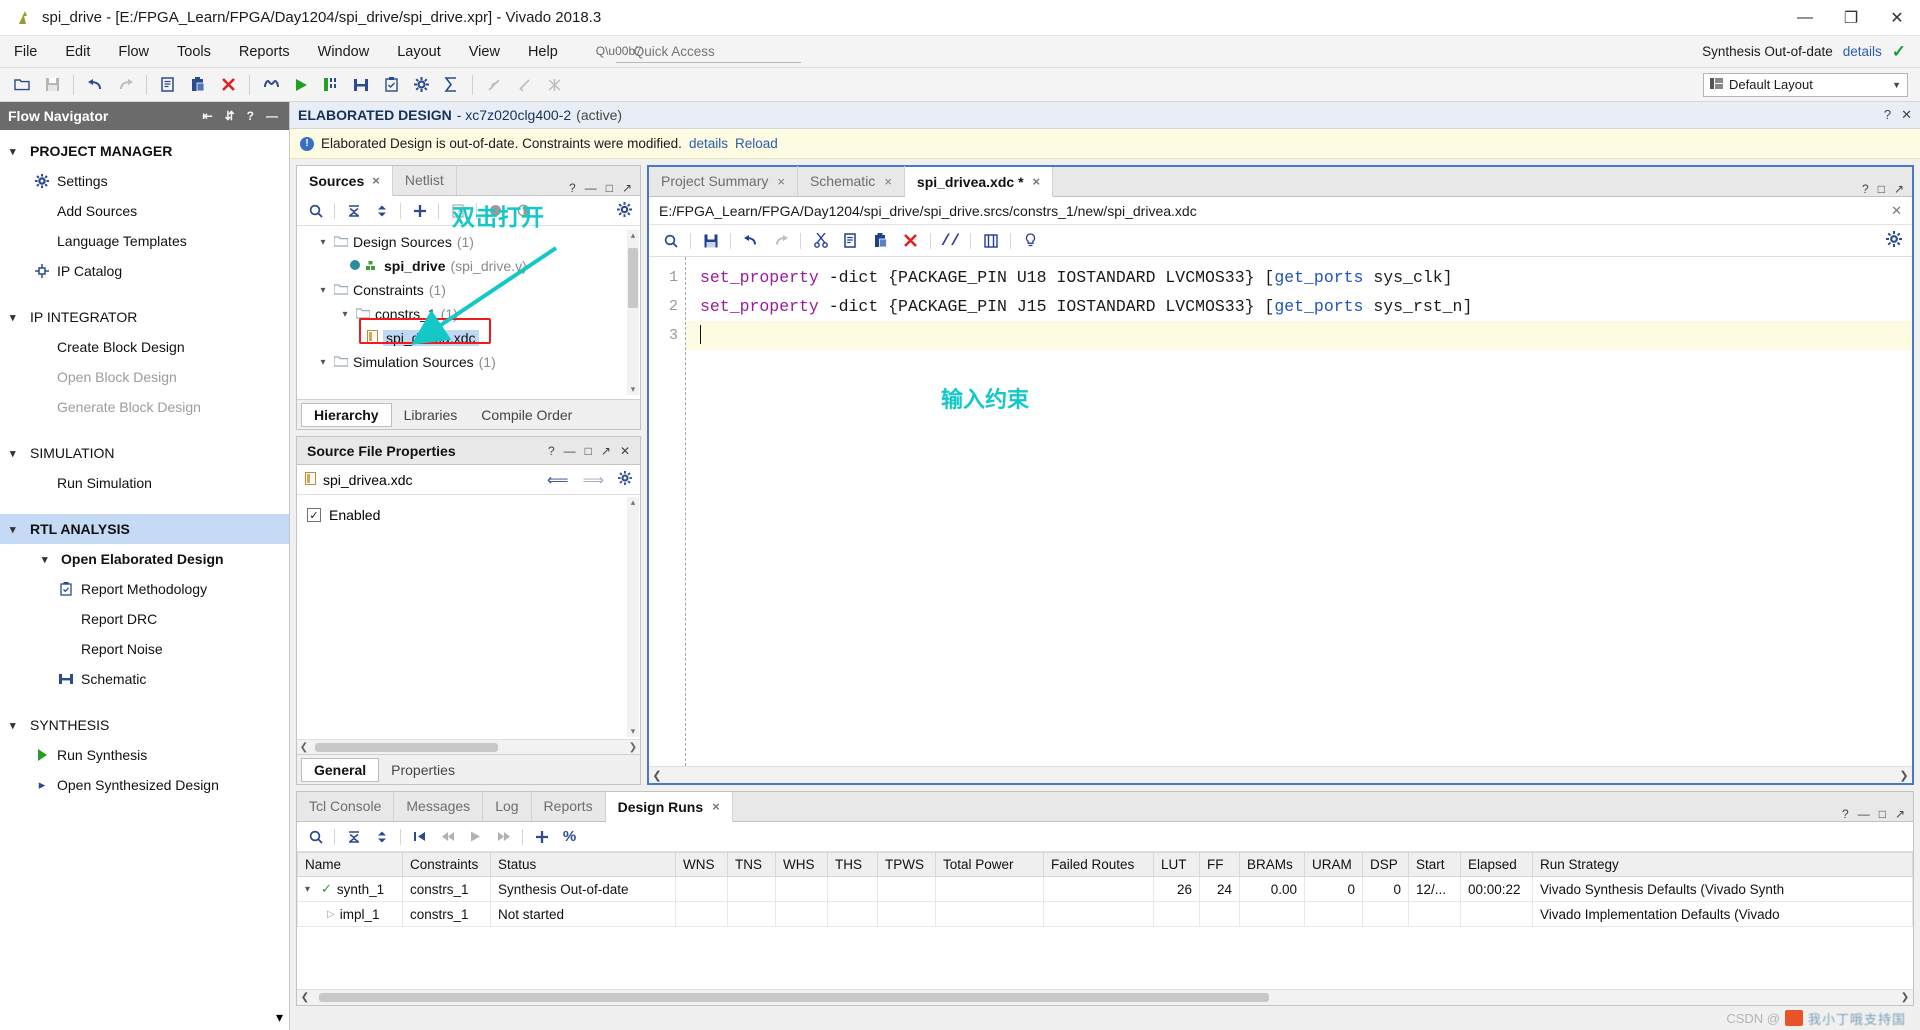 This screenshot has width=1920, height=1030. Describe the element at coordinates (1219, 864) in the screenshot. I see `col-ff: FF` at that location.